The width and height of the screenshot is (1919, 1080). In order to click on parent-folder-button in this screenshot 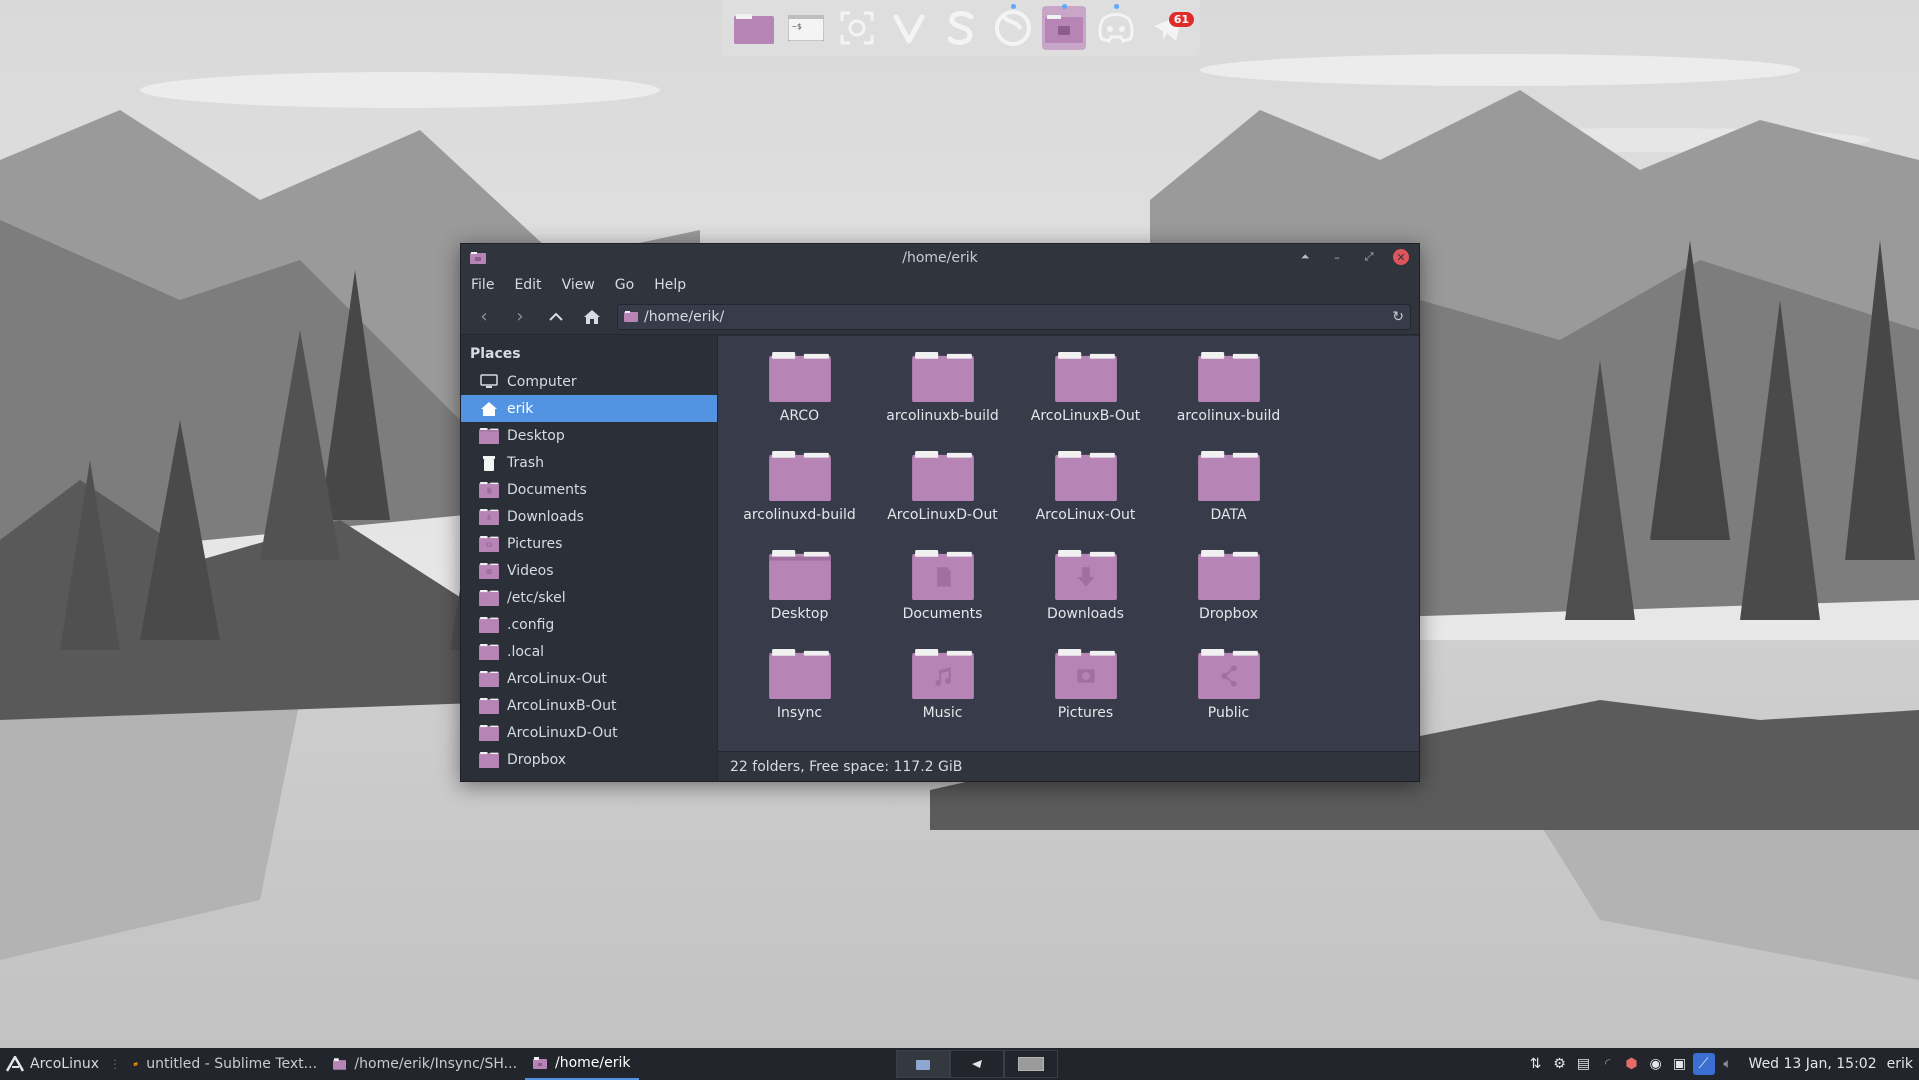, I will do `click(556, 317)`.